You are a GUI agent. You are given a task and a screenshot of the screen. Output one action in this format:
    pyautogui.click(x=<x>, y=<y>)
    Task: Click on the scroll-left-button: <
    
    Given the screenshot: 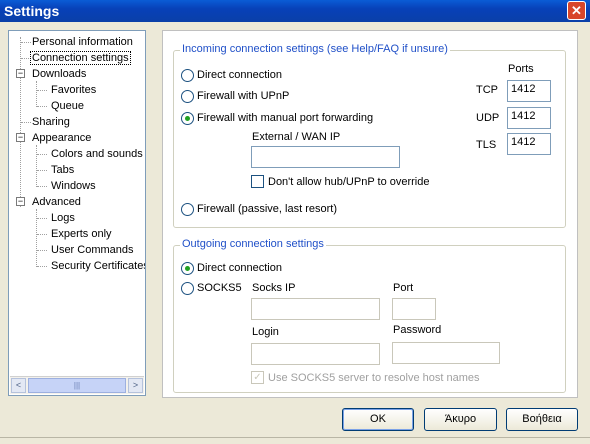 What is the action you would take?
    pyautogui.click(x=18, y=385)
    